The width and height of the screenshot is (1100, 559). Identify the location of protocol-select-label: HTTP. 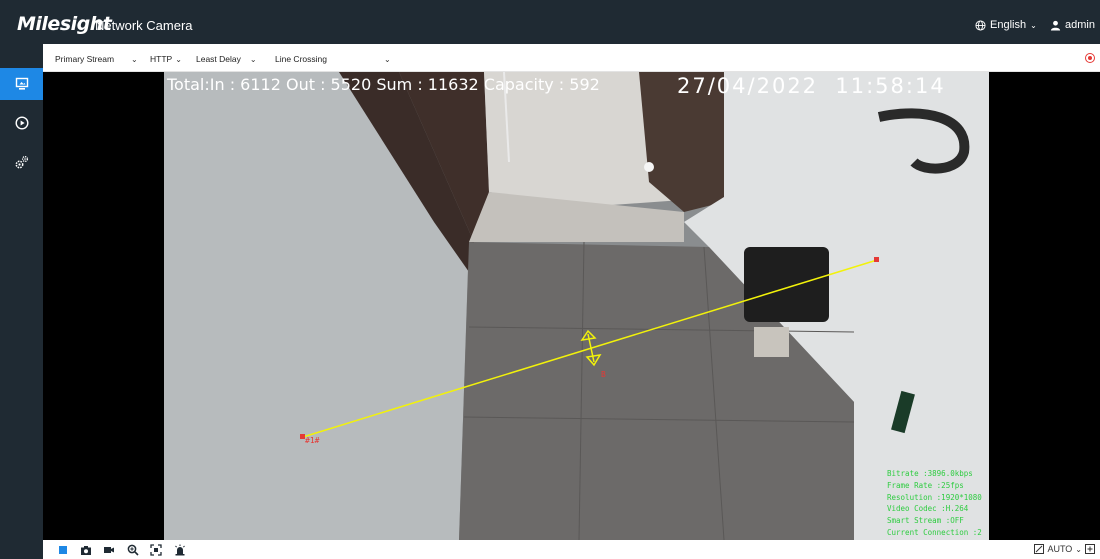
(161, 59).